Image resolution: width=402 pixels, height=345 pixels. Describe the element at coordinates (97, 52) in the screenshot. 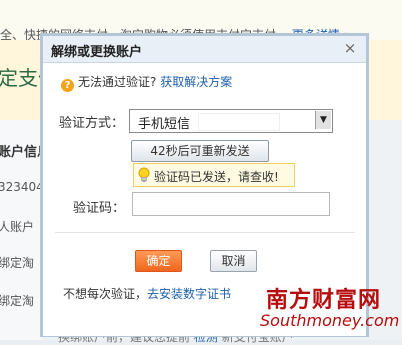

I see `dialog-title: 解绑或更换账户` at that location.